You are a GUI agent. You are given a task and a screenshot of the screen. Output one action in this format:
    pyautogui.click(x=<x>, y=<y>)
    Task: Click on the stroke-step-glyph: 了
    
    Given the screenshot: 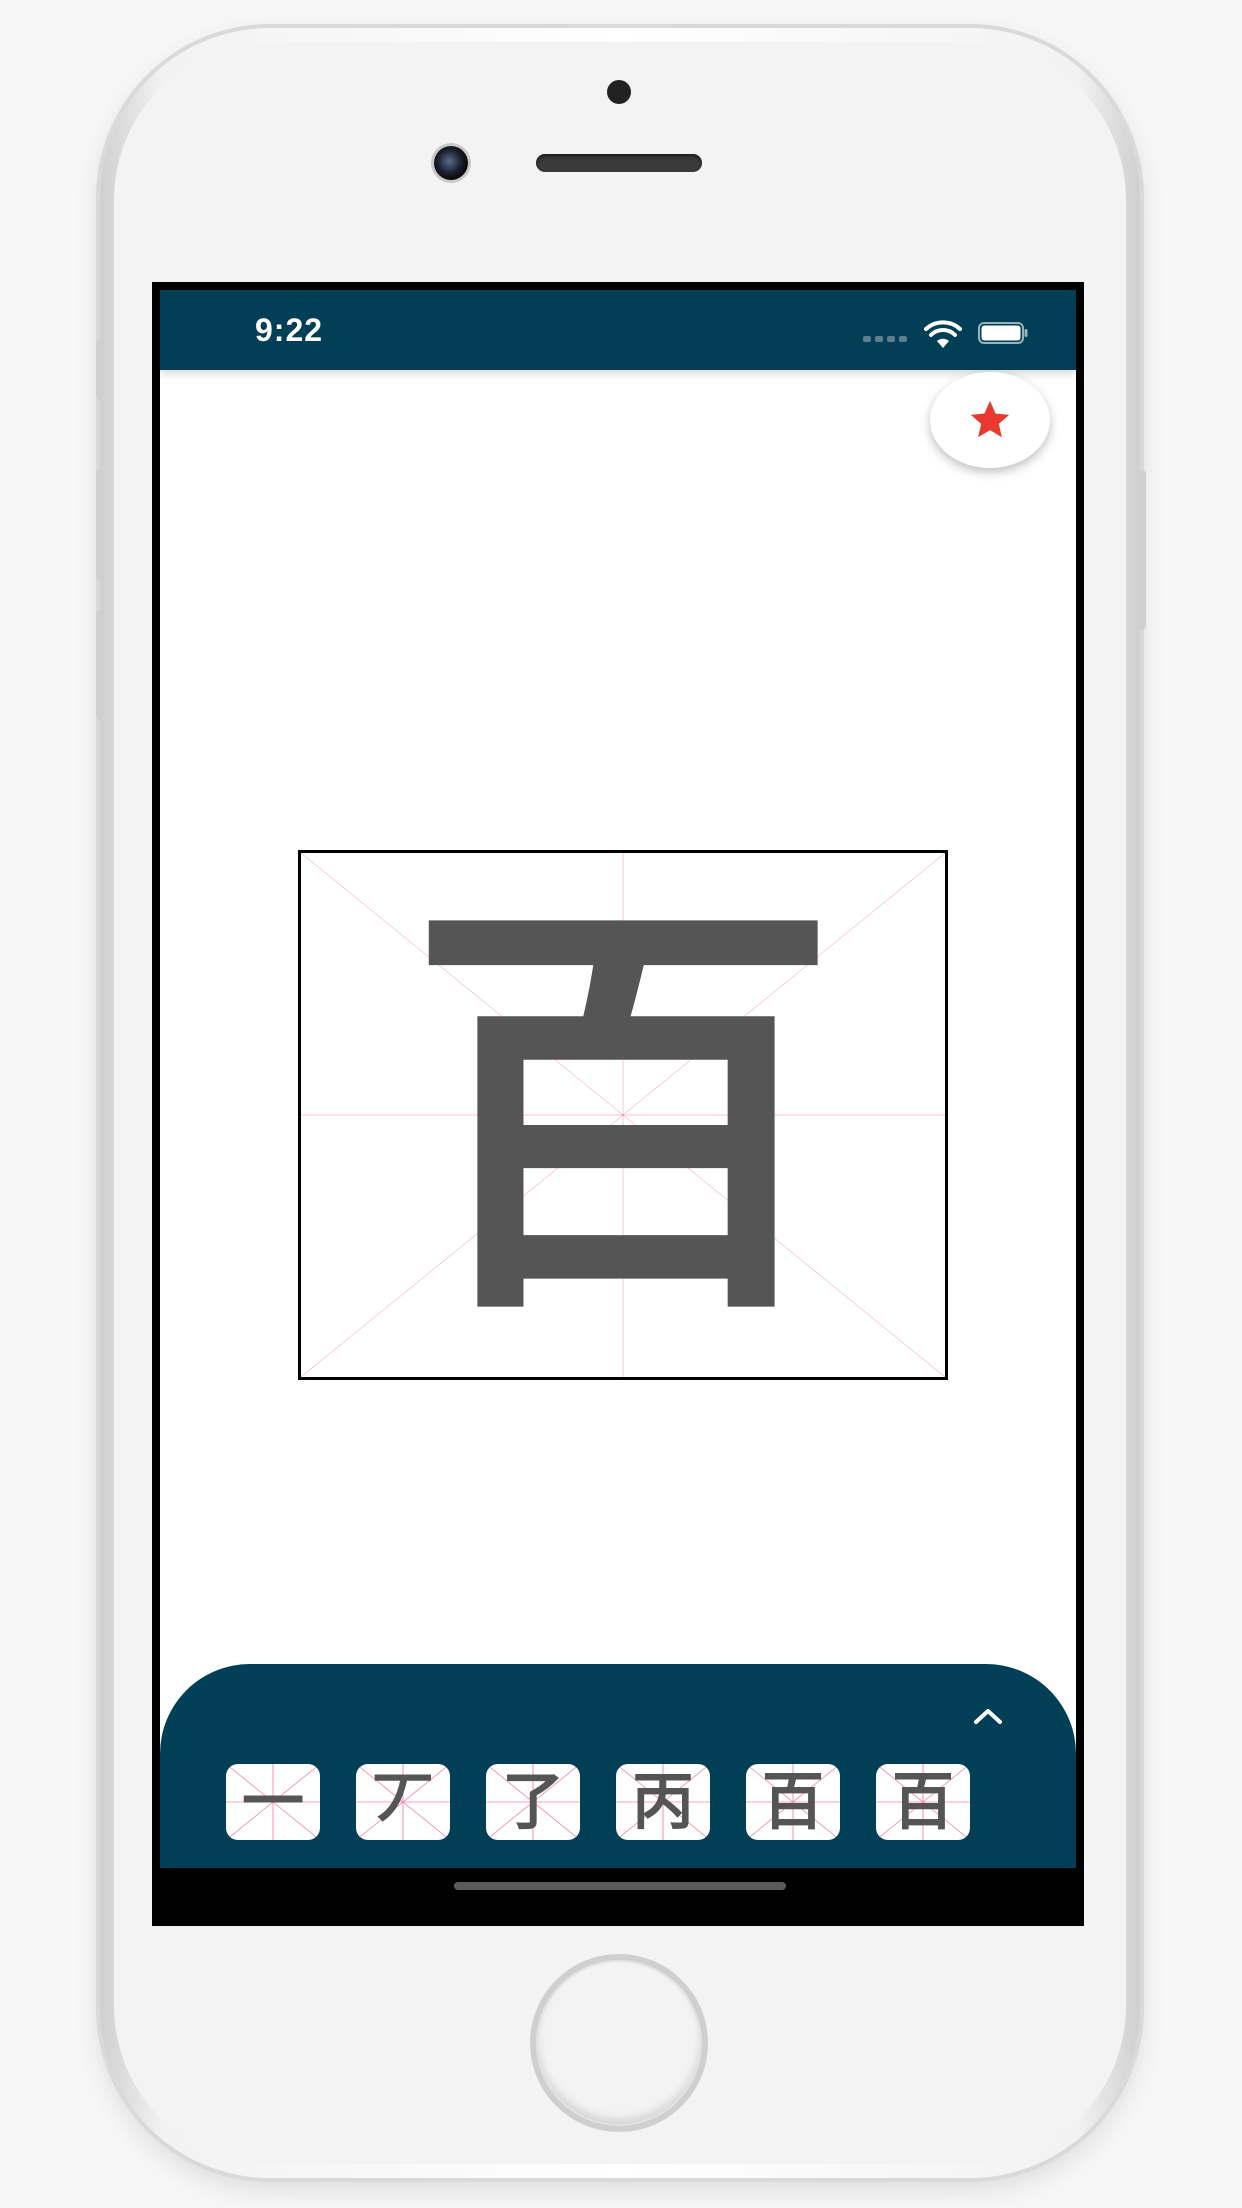 What is the action you would take?
    pyautogui.click(x=532, y=1801)
    